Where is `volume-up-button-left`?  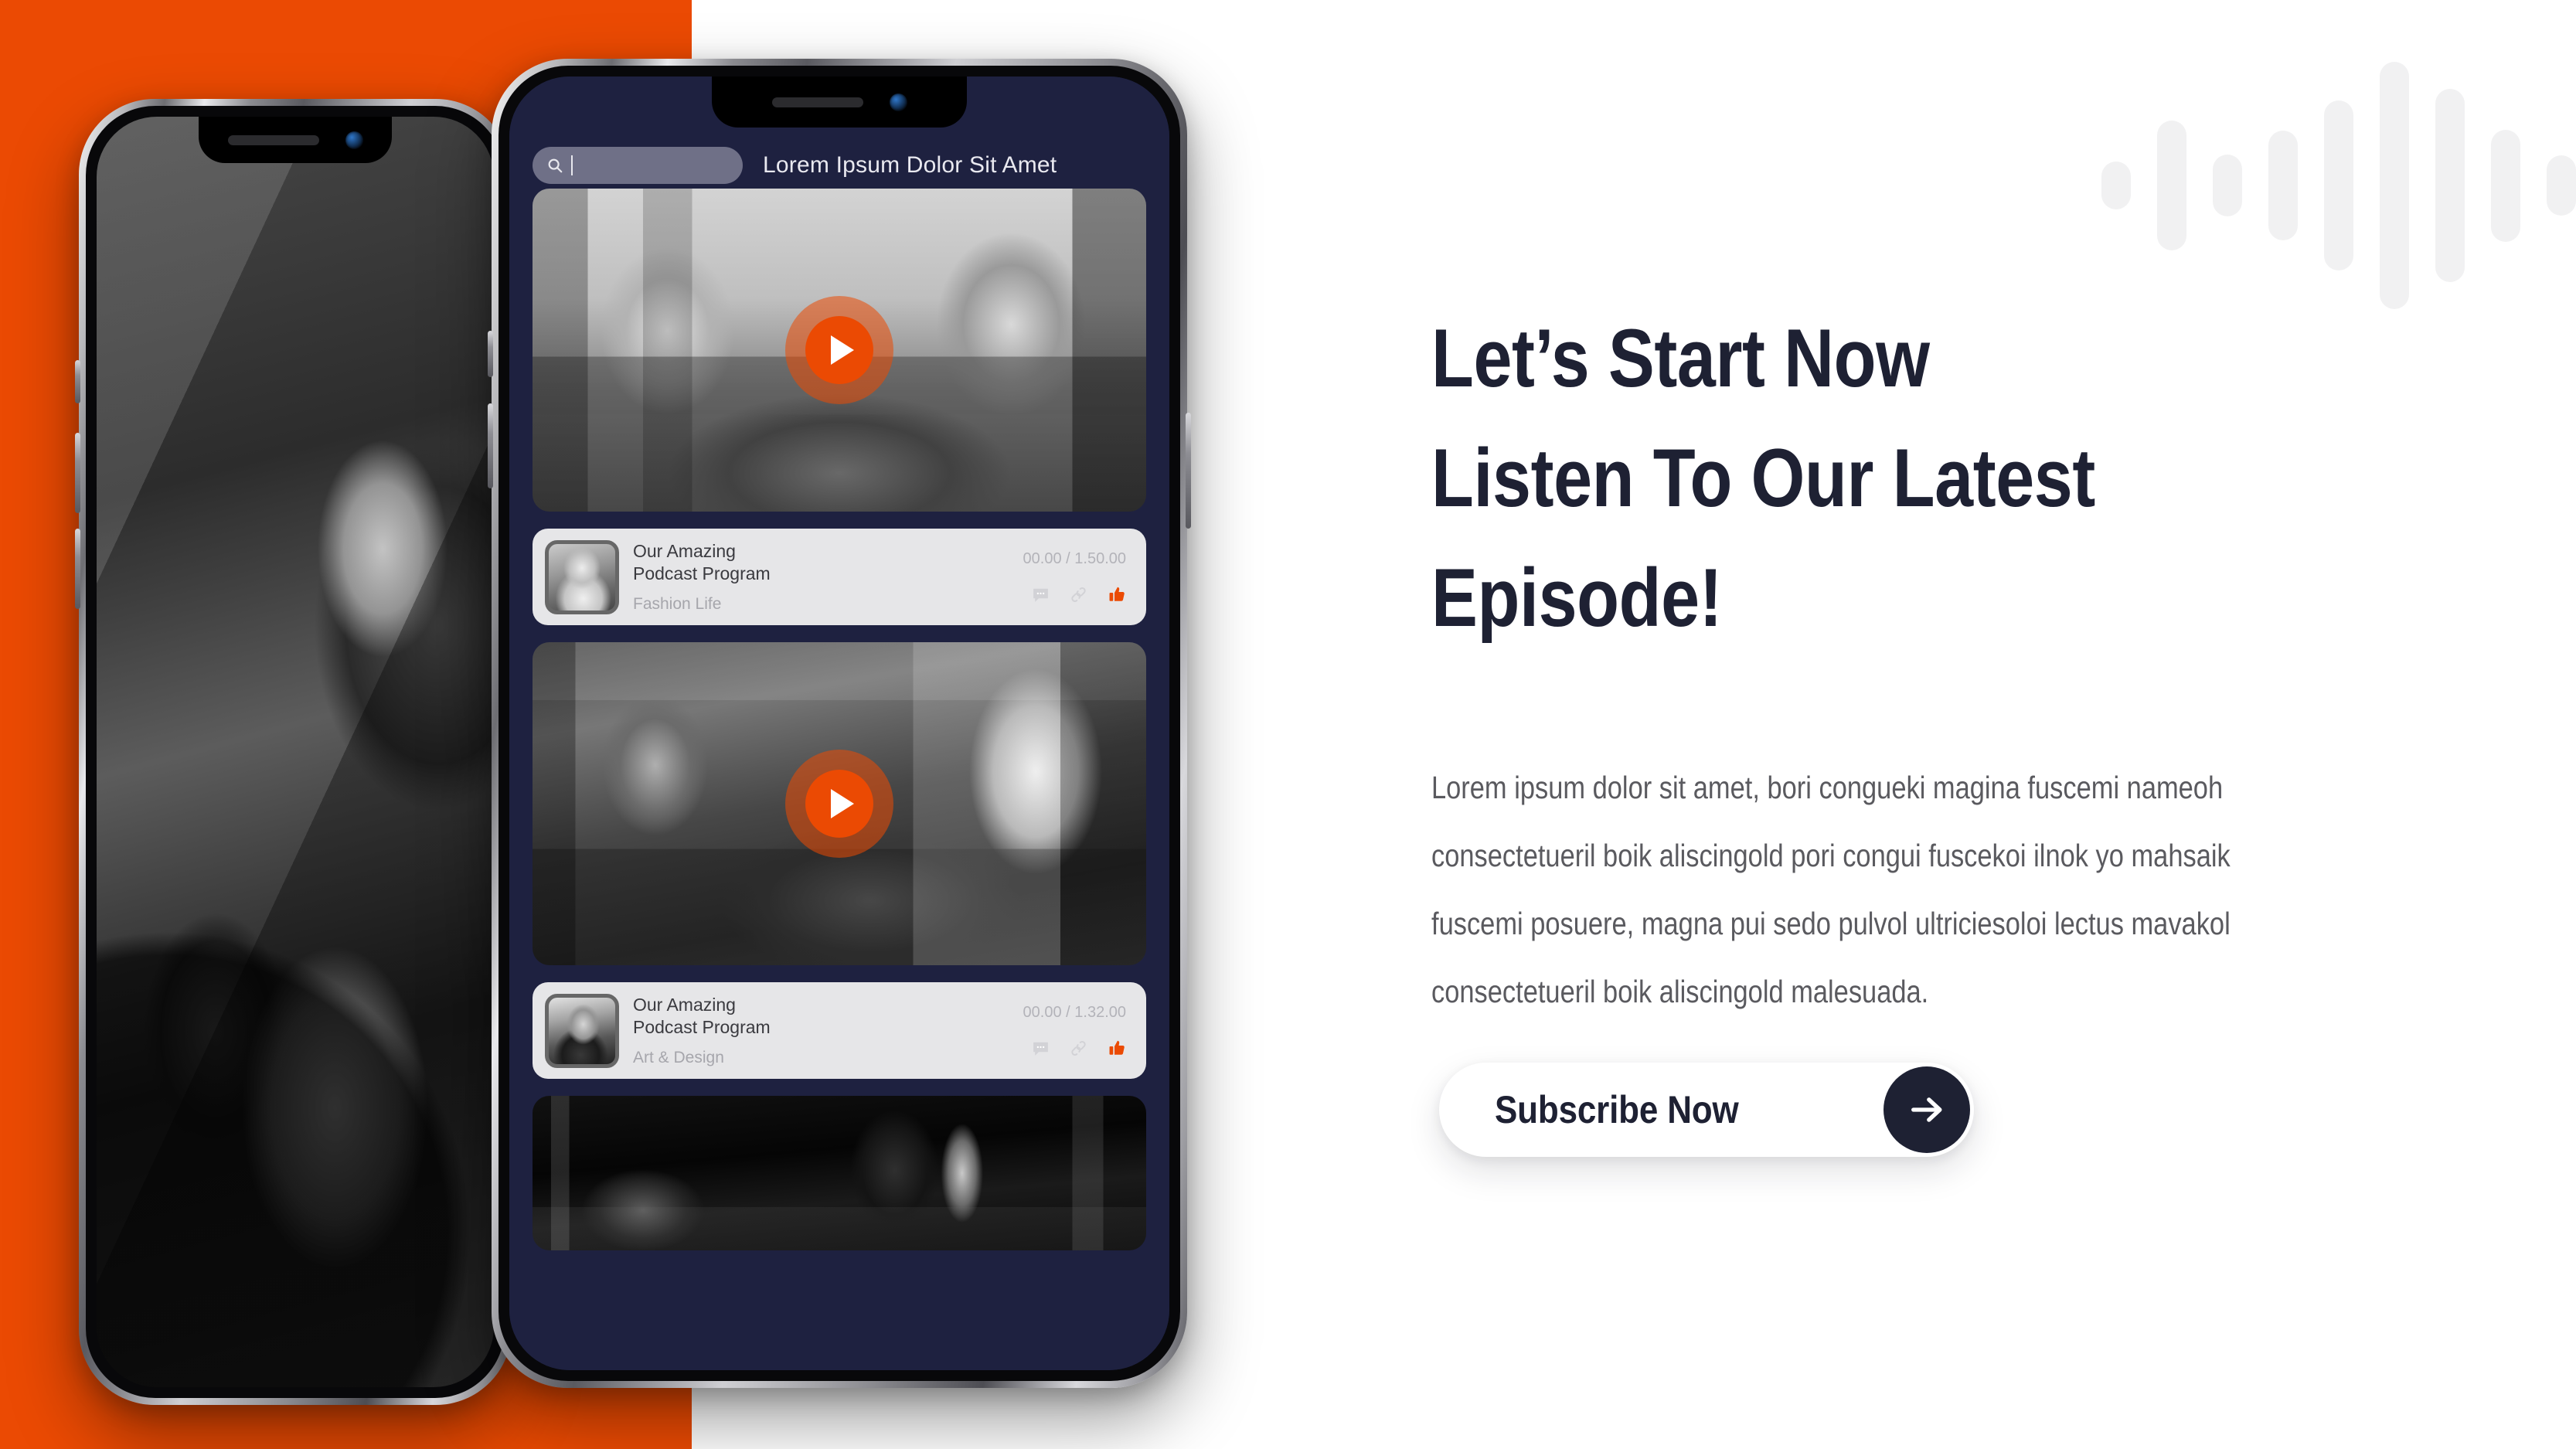
volume-up-button-left is located at coordinates (77, 473).